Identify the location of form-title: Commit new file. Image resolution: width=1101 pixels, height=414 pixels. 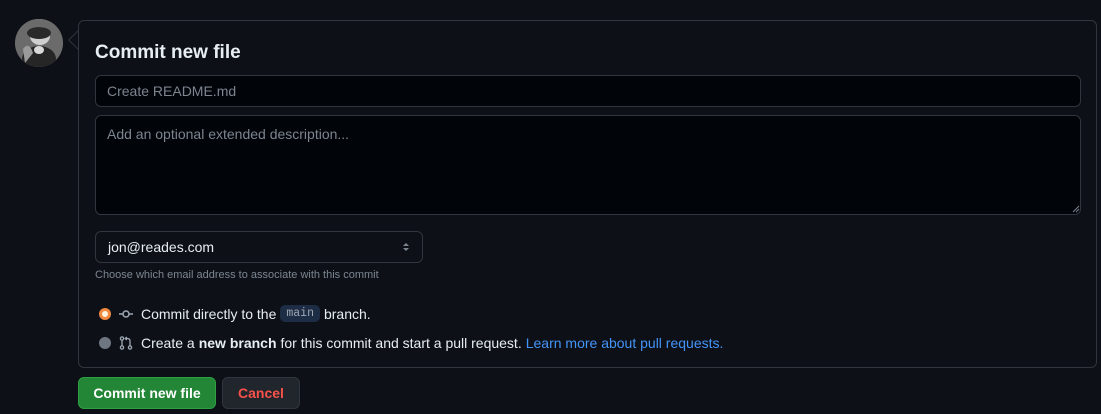
(168, 52).